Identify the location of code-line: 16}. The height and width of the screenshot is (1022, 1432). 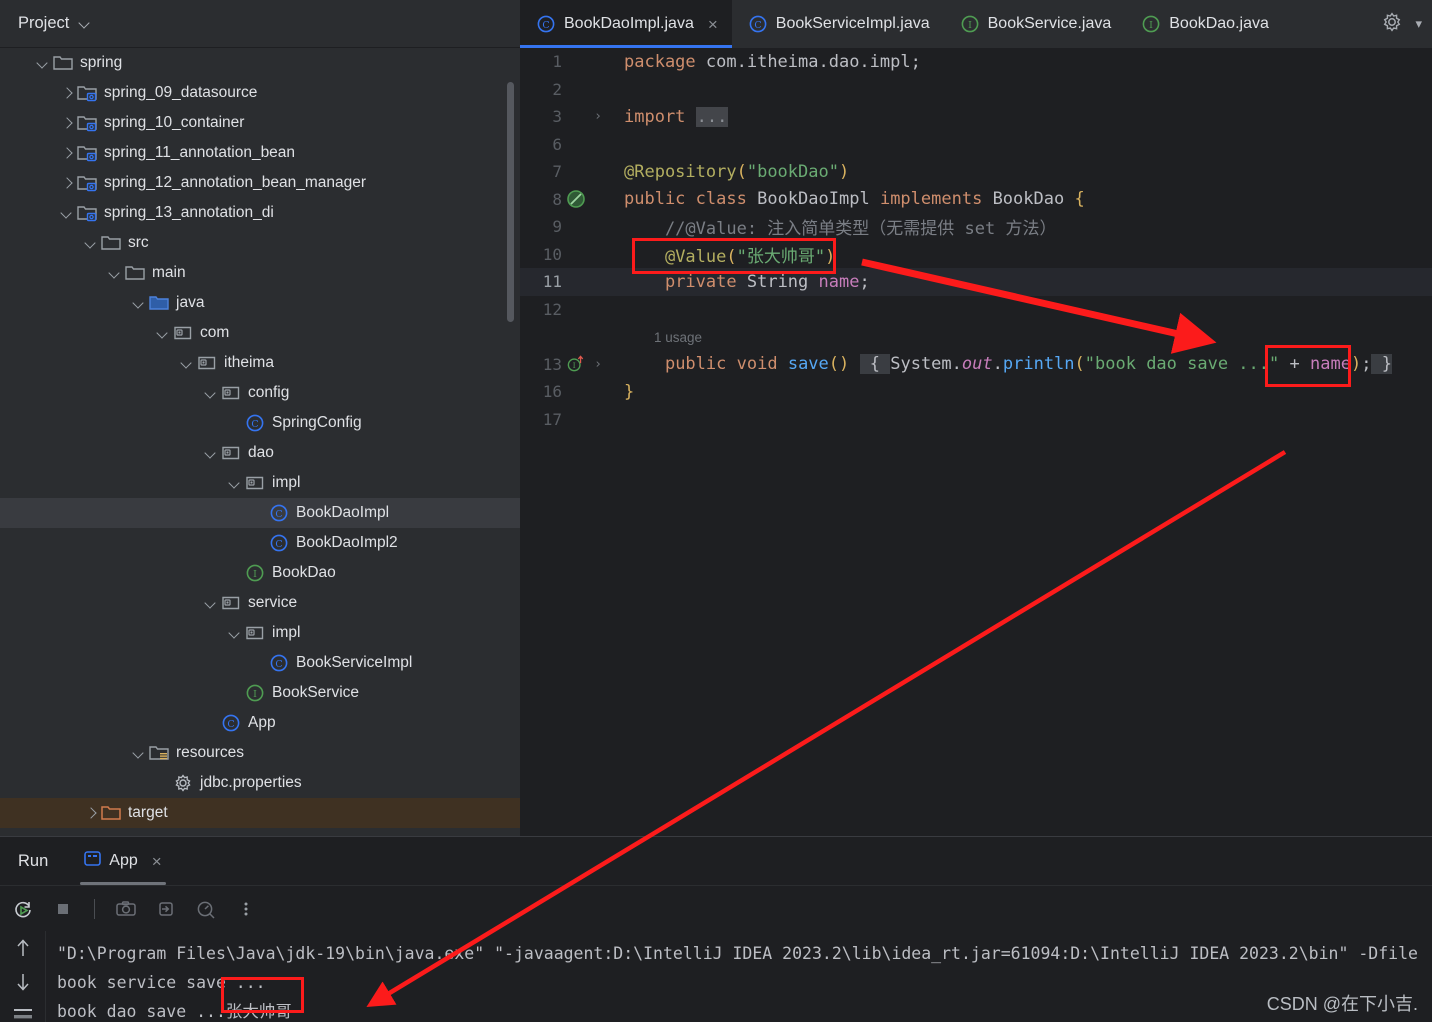
(976, 392).